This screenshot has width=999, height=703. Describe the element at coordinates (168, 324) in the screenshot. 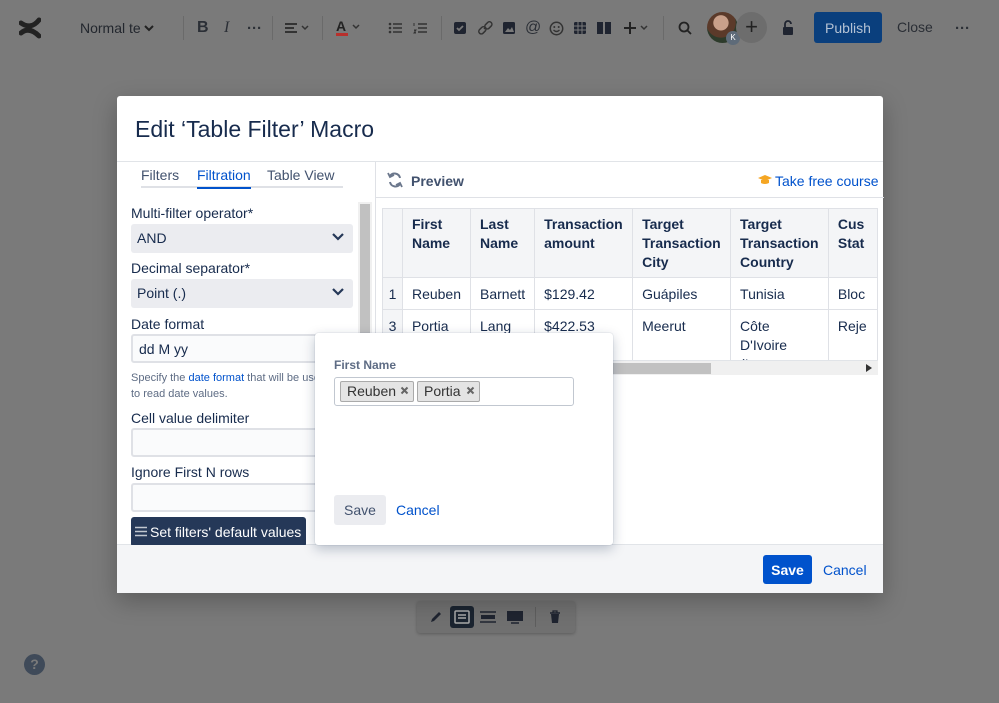

I see `date-format-label: Date format` at that location.